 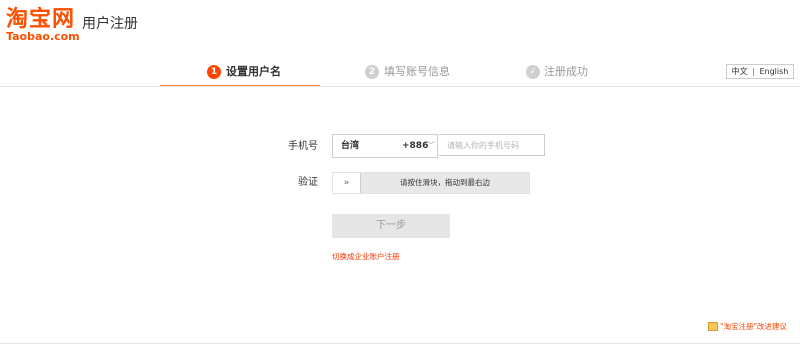 I want to click on taobao-logo: 淘宝网 Taobao.com, so click(x=43, y=25).